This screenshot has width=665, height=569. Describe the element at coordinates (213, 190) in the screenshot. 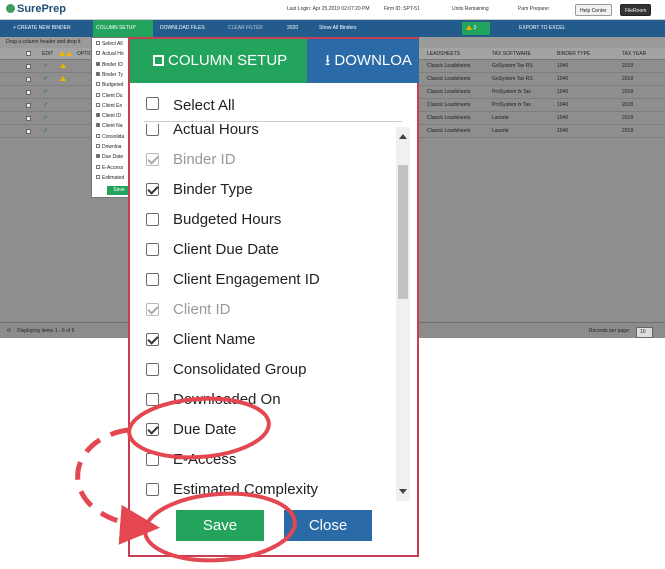

I see `column-option-label: Binder Type` at that location.